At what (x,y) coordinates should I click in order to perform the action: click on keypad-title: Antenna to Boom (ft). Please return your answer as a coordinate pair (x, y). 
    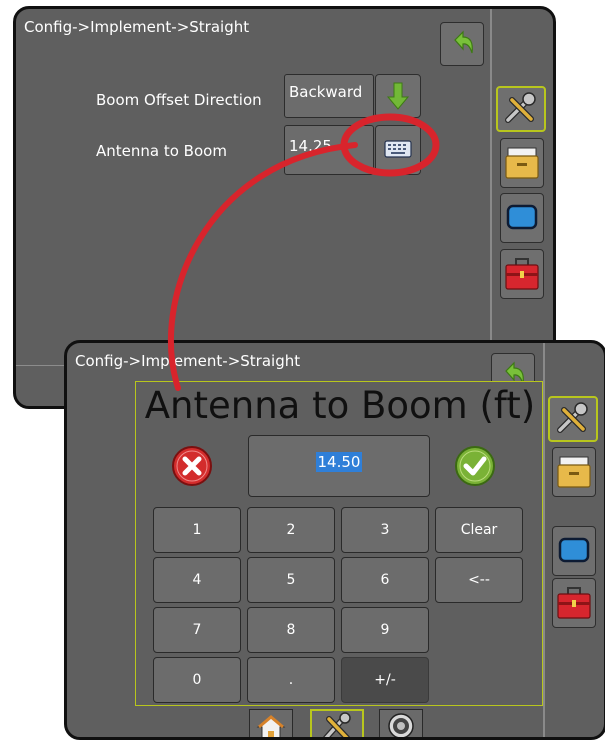
    Looking at the image, I should click on (340, 405).